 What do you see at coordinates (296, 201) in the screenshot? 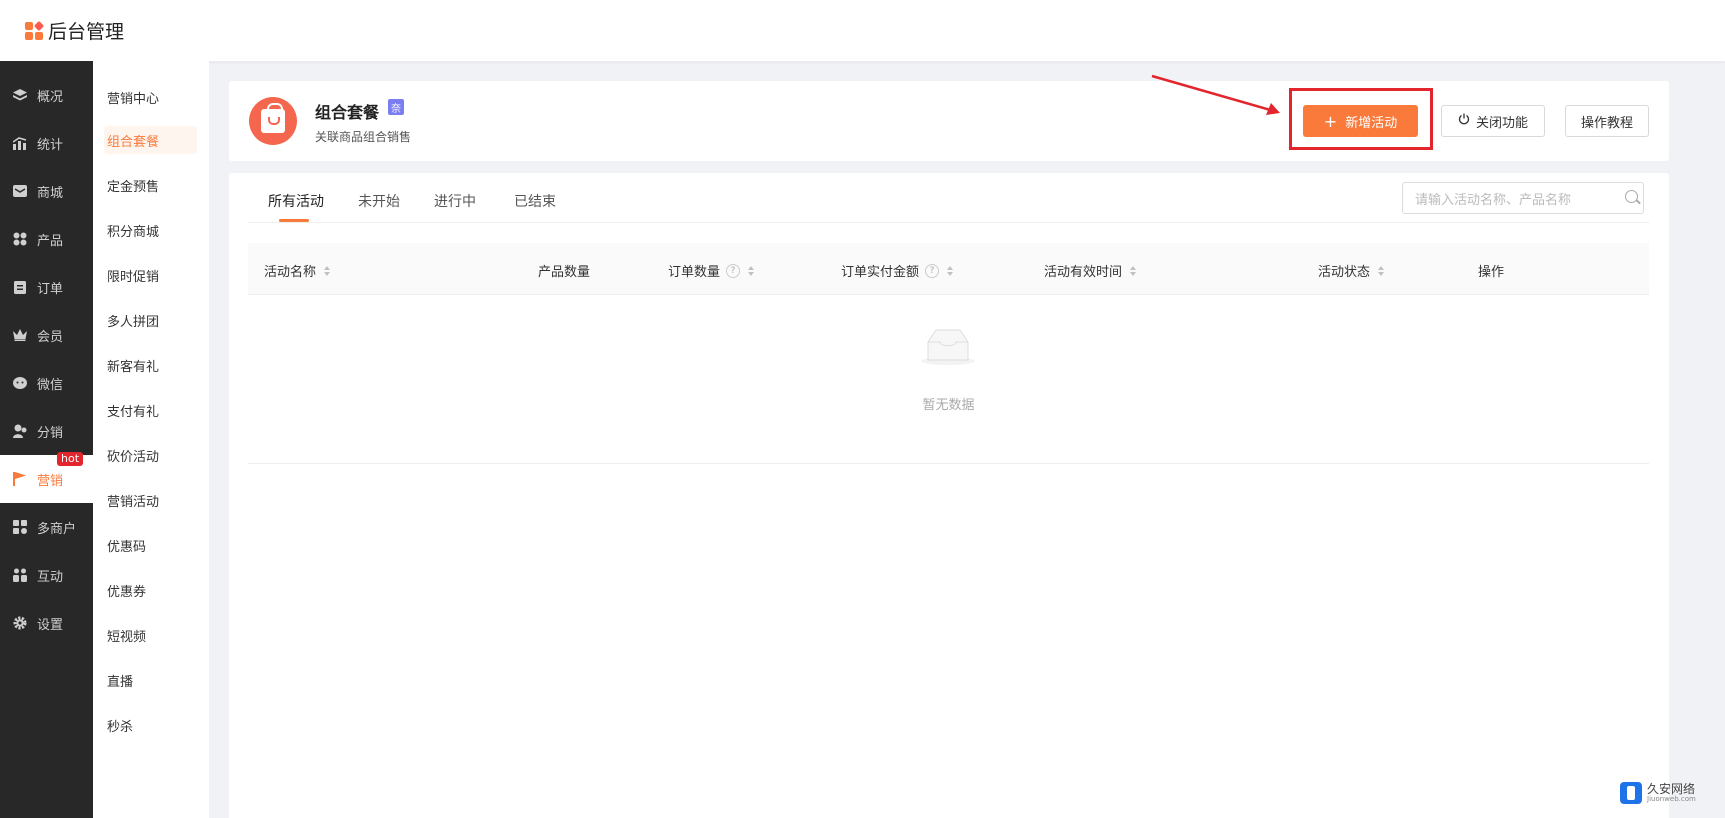
I see `tab-all: 所有活动` at bounding box center [296, 201].